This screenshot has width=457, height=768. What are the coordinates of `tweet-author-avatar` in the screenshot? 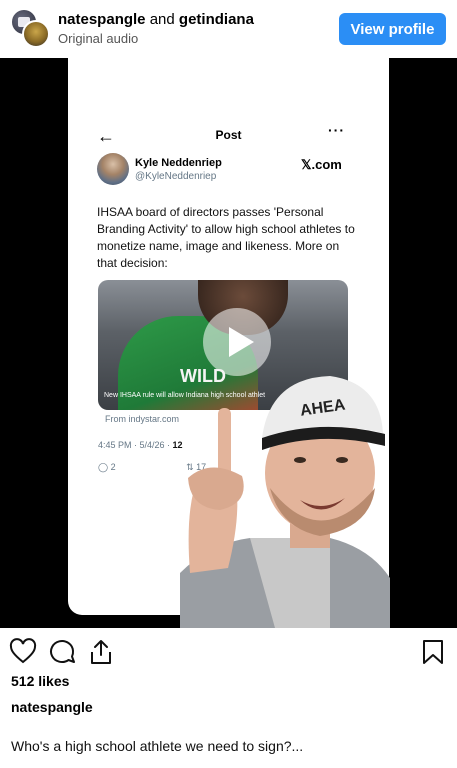 It's located at (113, 169).